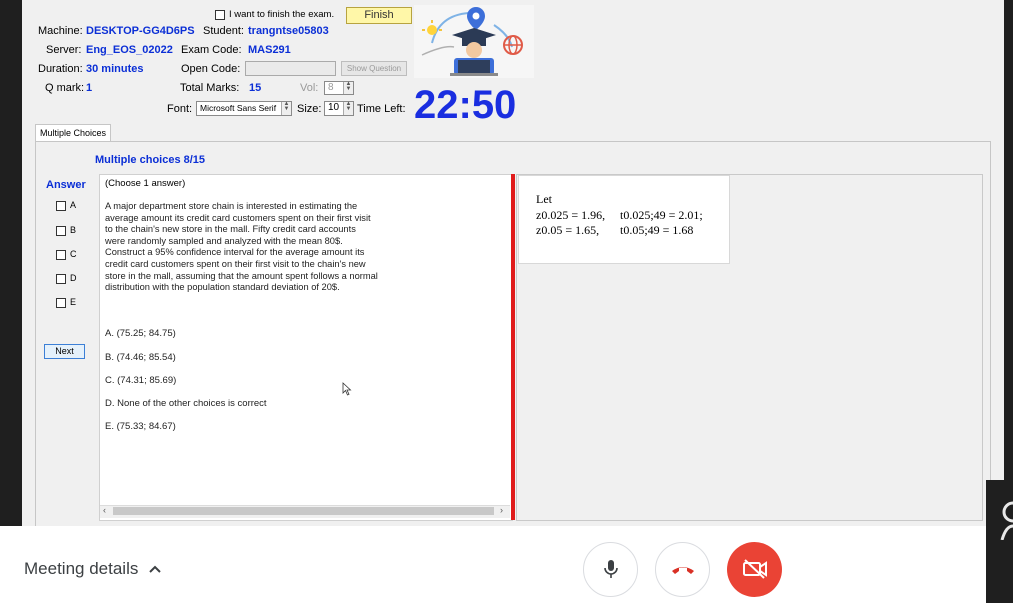 The width and height of the screenshot is (1013, 613). What do you see at coordinates (309, 109) in the screenshot?
I see `size-label: Size:` at bounding box center [309, 109].